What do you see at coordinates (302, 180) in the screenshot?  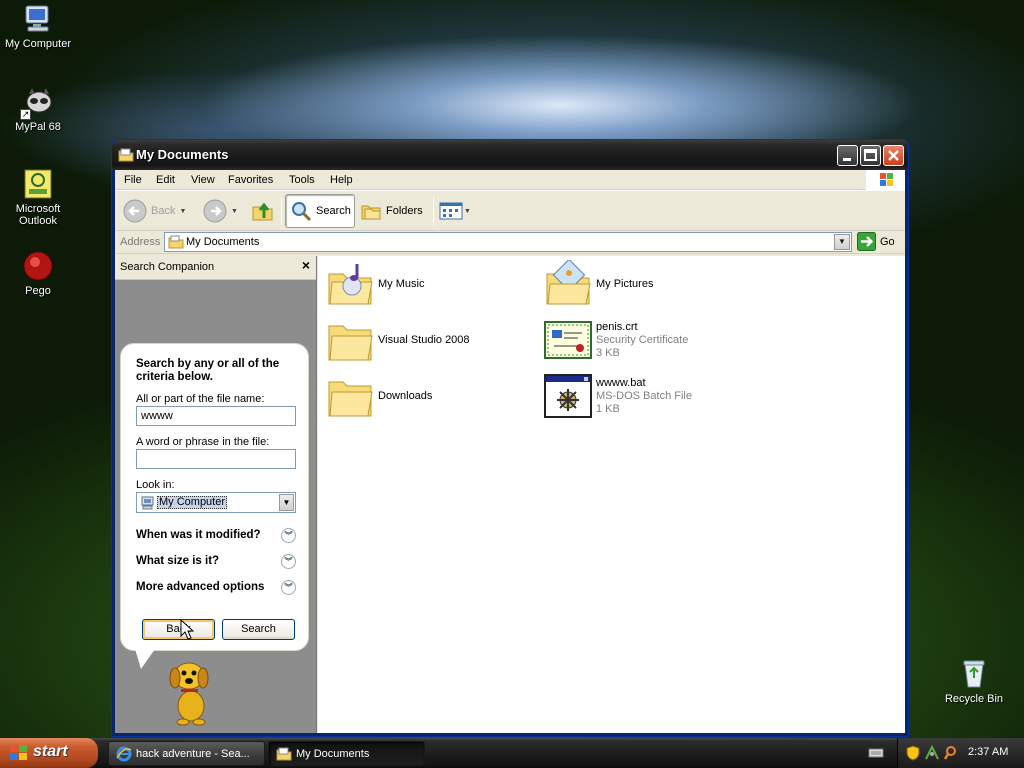 I see `menu-tools: Tools` at bounding box center [302, 180].